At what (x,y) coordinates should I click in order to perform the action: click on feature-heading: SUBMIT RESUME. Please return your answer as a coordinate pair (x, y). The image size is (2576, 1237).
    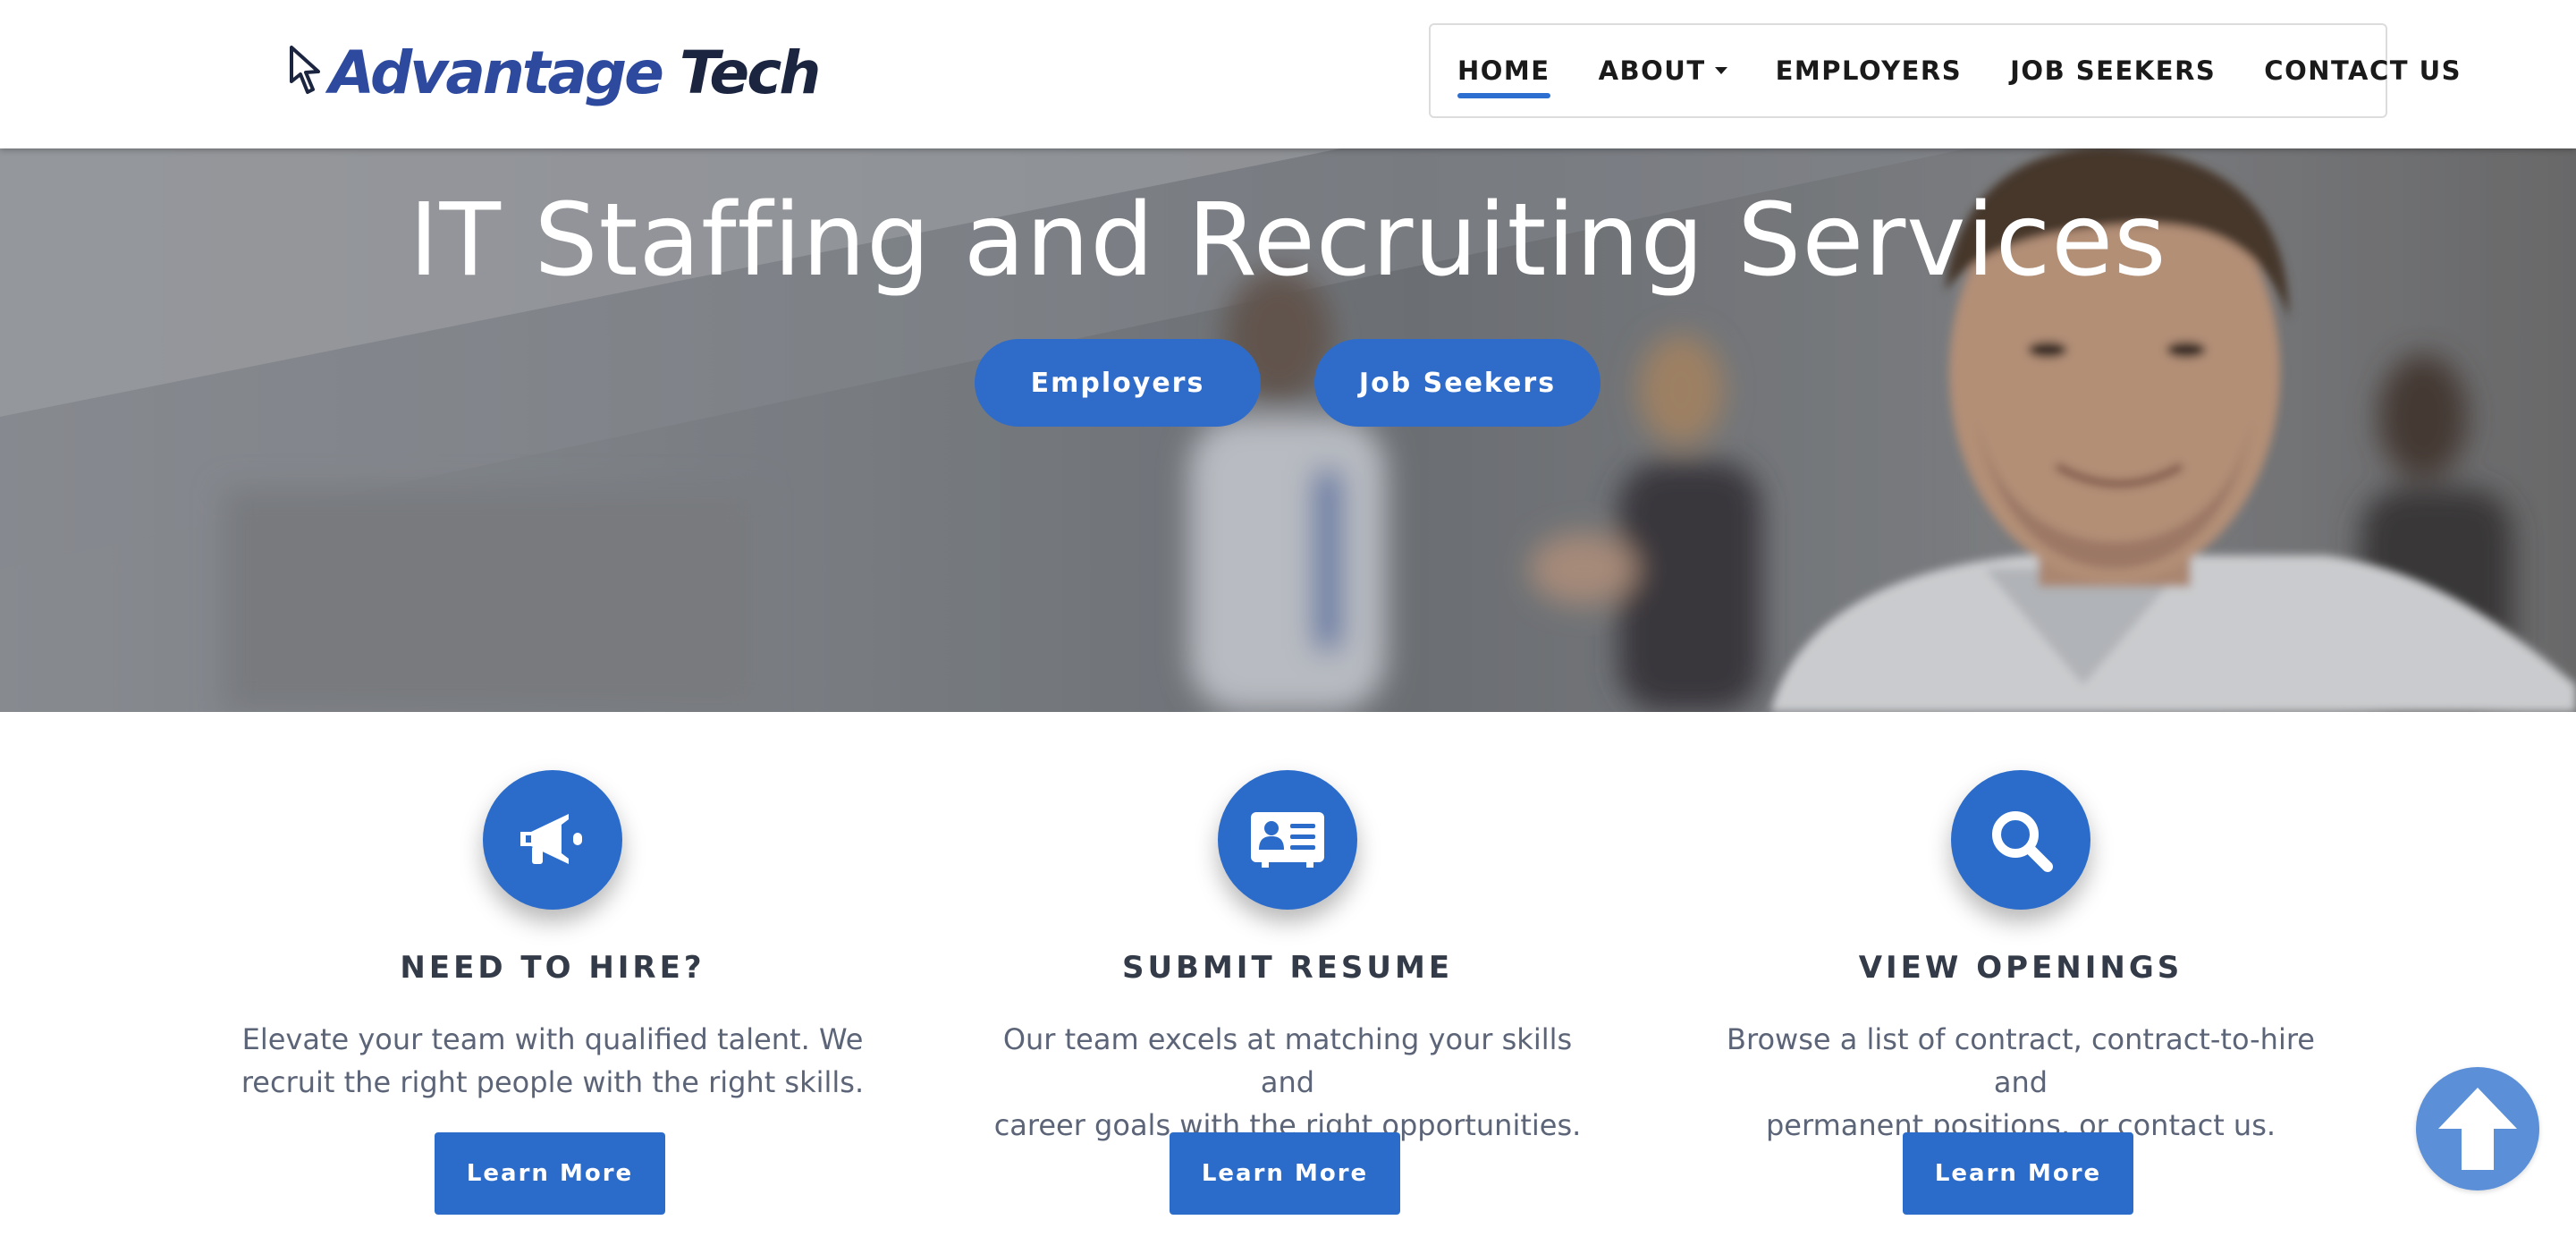
    Looking at the image, I should click on (1287, 968).